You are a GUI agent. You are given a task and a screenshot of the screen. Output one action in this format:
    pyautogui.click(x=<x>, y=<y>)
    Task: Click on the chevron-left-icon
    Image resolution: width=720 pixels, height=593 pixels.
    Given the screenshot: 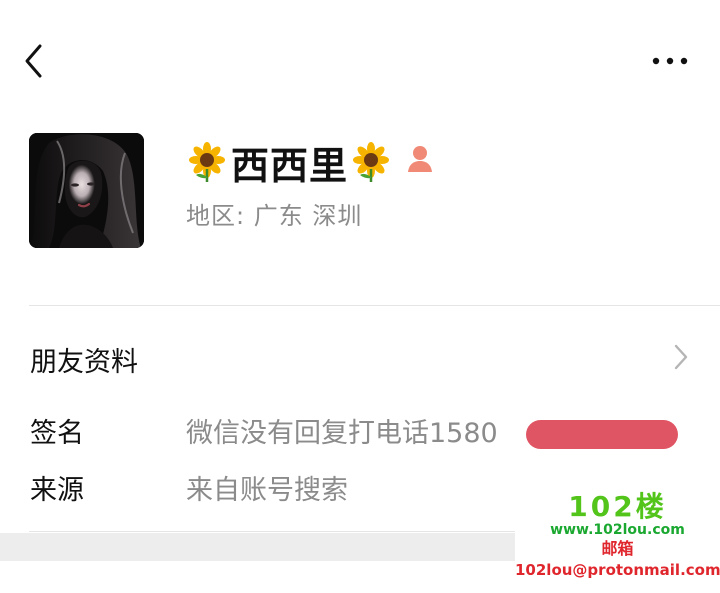 What is the action you would take?
    pyautogui.click(x=33, y=61)
    